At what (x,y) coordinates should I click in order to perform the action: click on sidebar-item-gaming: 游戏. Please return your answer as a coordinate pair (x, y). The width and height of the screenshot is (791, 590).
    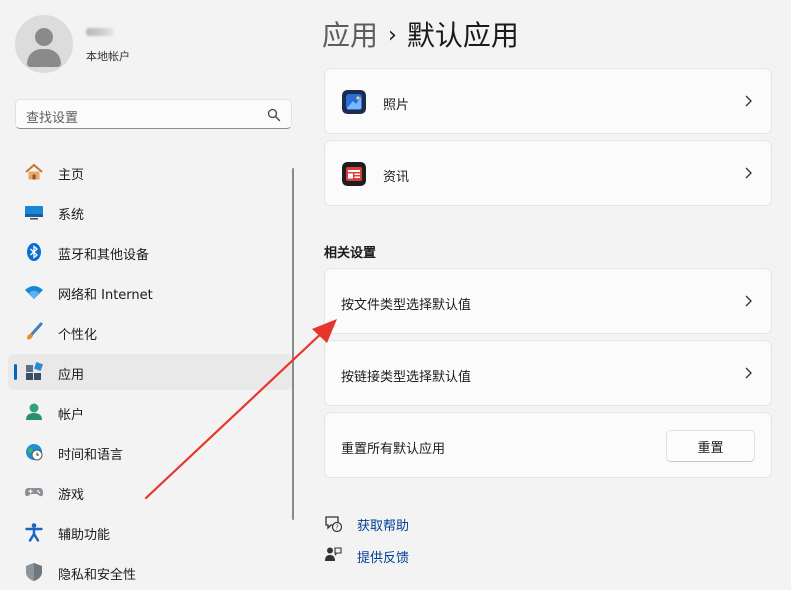
    Looking at the image, I should click on (150, 492).